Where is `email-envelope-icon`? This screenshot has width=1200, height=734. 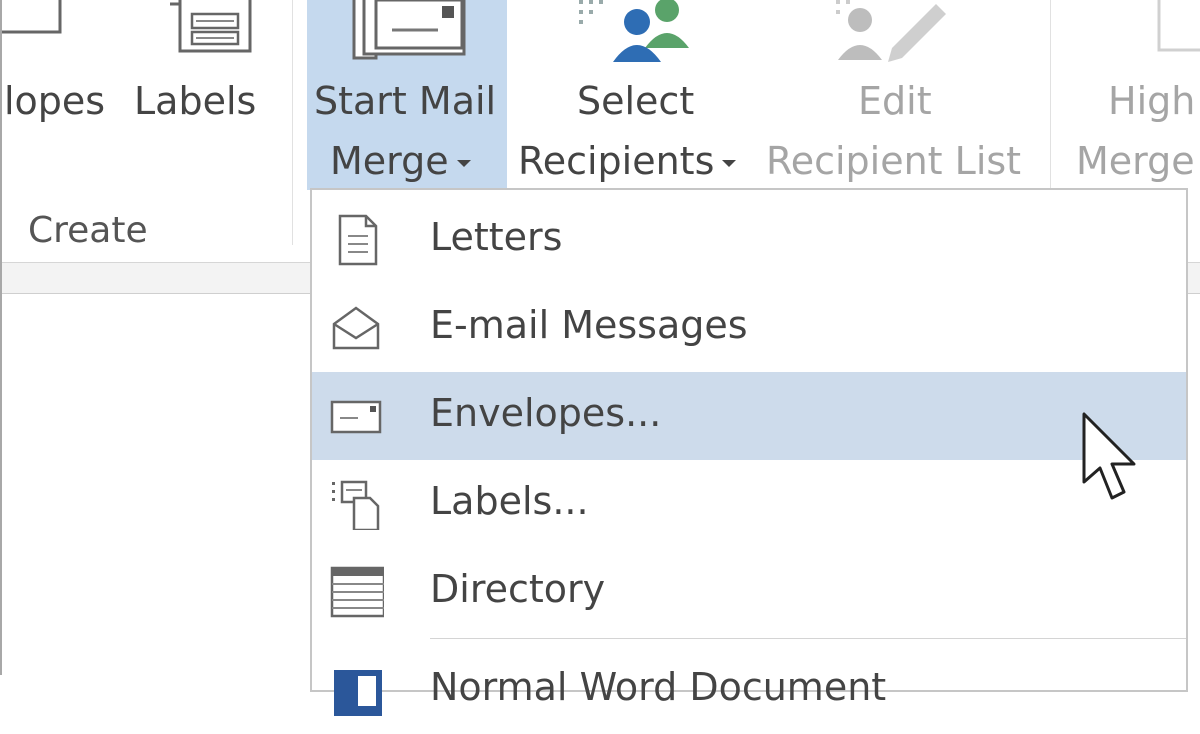
email-envelope-icon is located at coordinates (356, 328).